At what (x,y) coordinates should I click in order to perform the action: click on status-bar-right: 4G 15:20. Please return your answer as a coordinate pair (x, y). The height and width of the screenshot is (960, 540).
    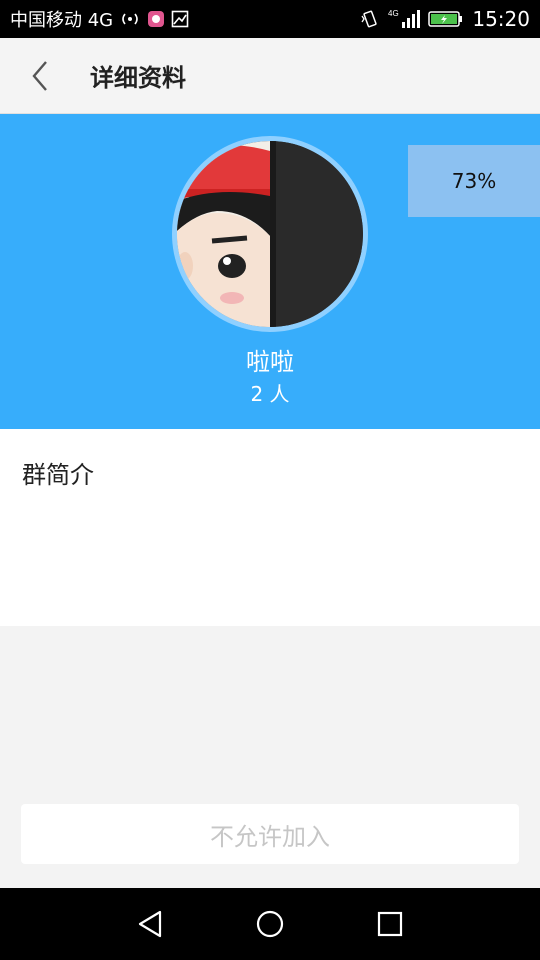
    Looking at the image, I should click on (445, 19).